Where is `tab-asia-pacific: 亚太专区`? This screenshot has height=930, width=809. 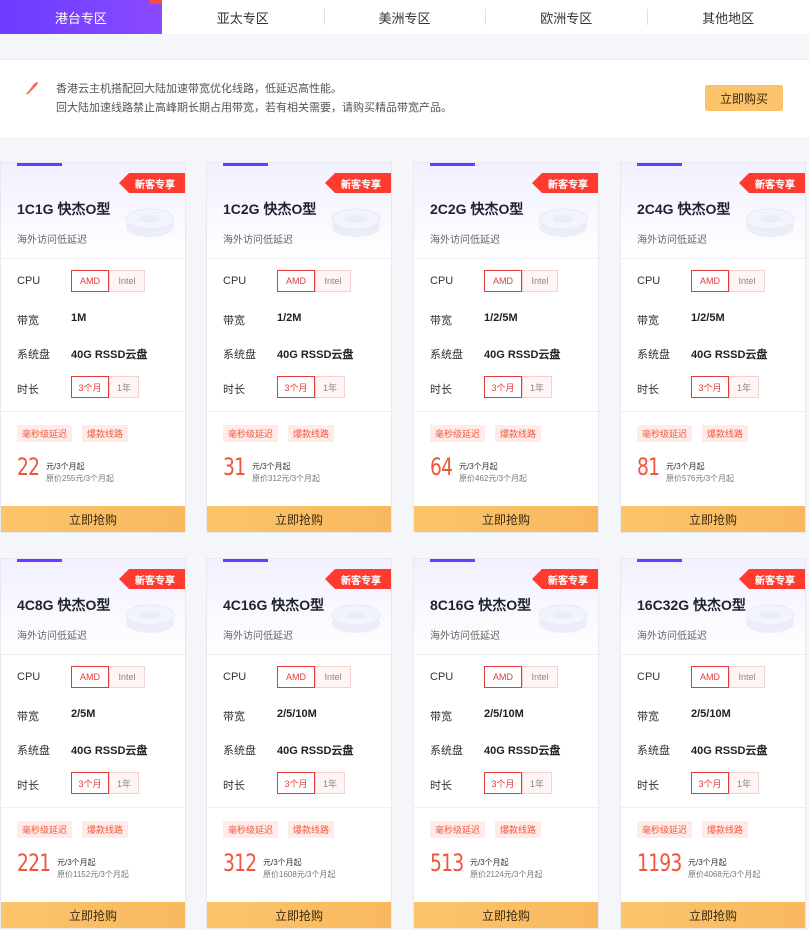 tab-asia-pacific: 亚太专区 is located at coordinates (243, 17).